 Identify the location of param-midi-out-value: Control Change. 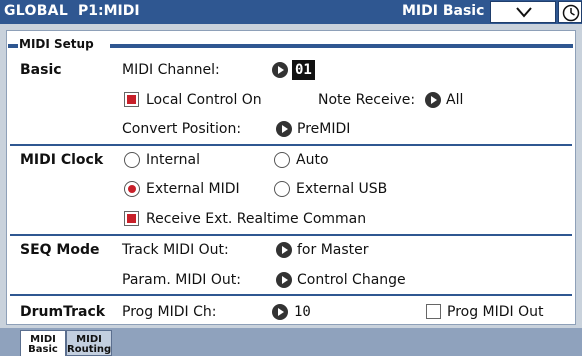
(351, 280).